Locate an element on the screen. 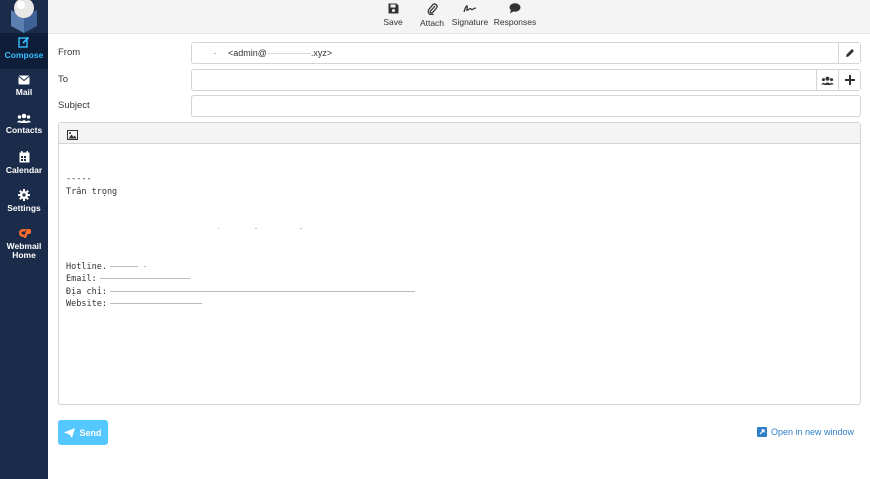 The height and width of the screenshot is (479, 870). responses-button: Responses is located at coordinates (515, 17).